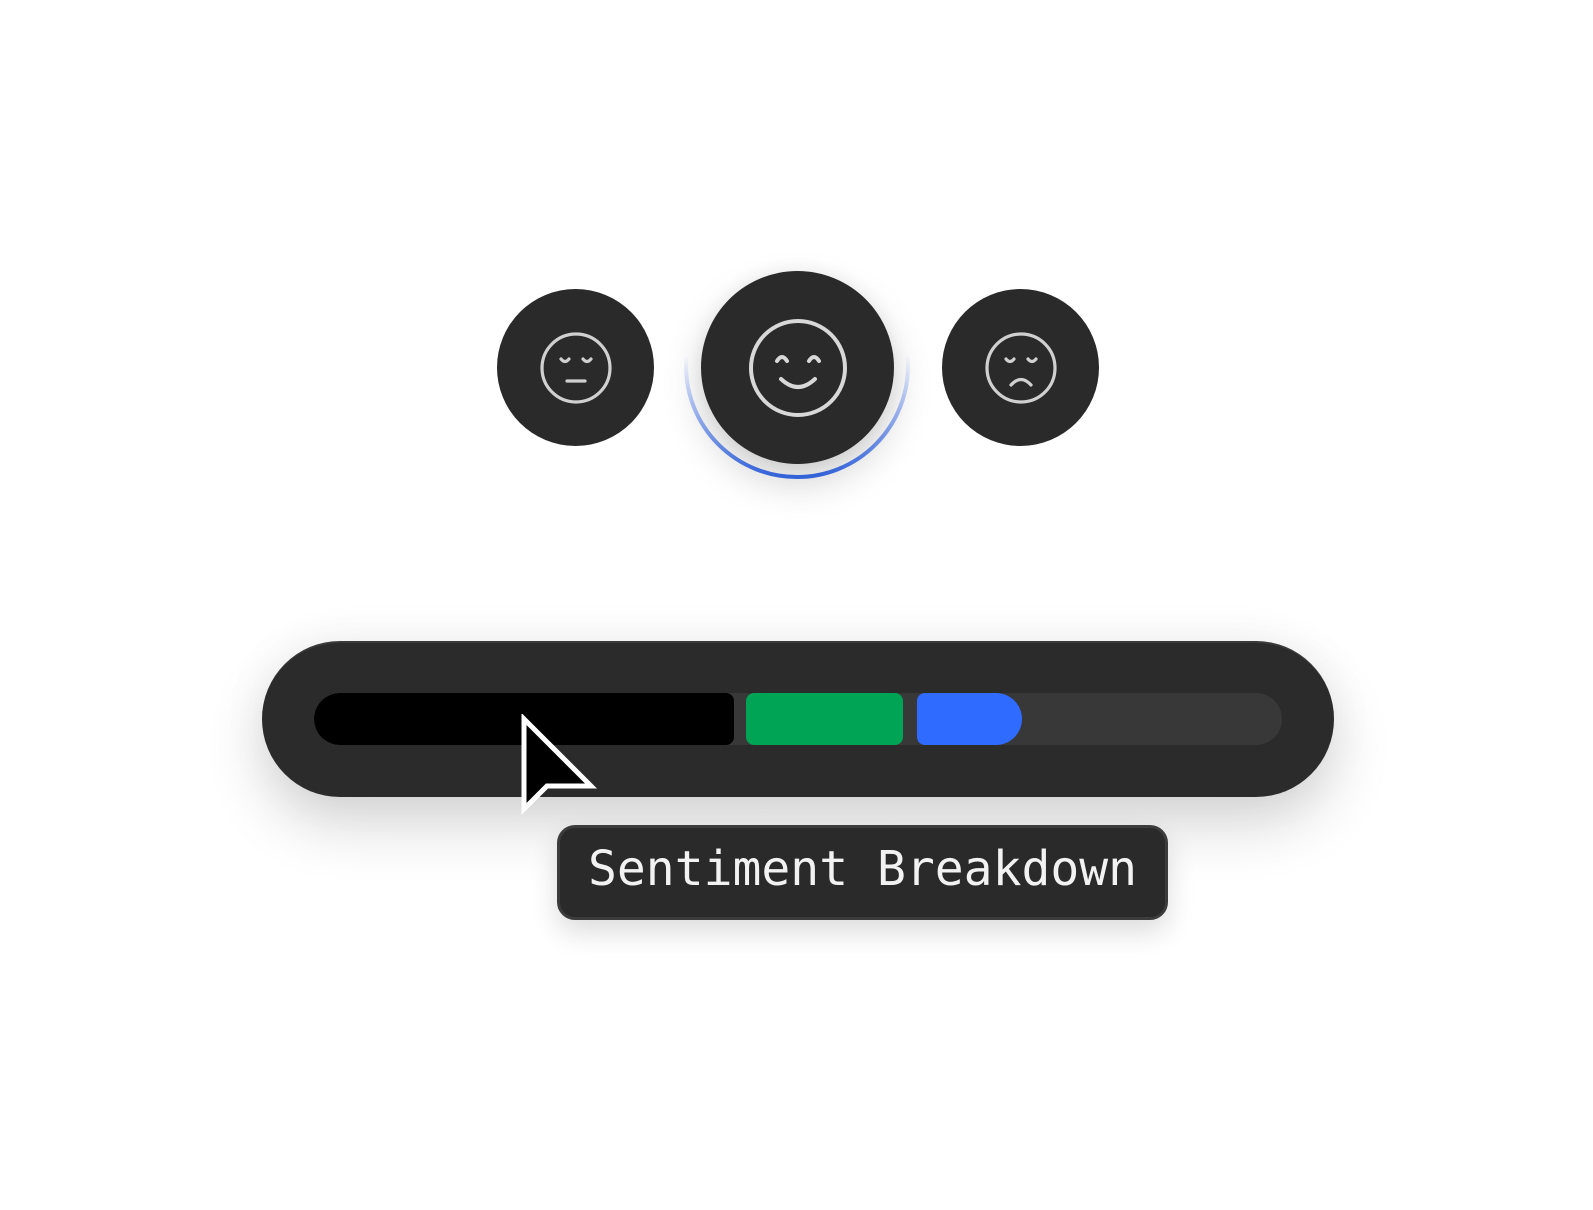 The width and height of the screenshot is (1593, 1210). I want to click on sentiment-breakdown-tooltip: Sentiment Breakdown, so click(863, 872).